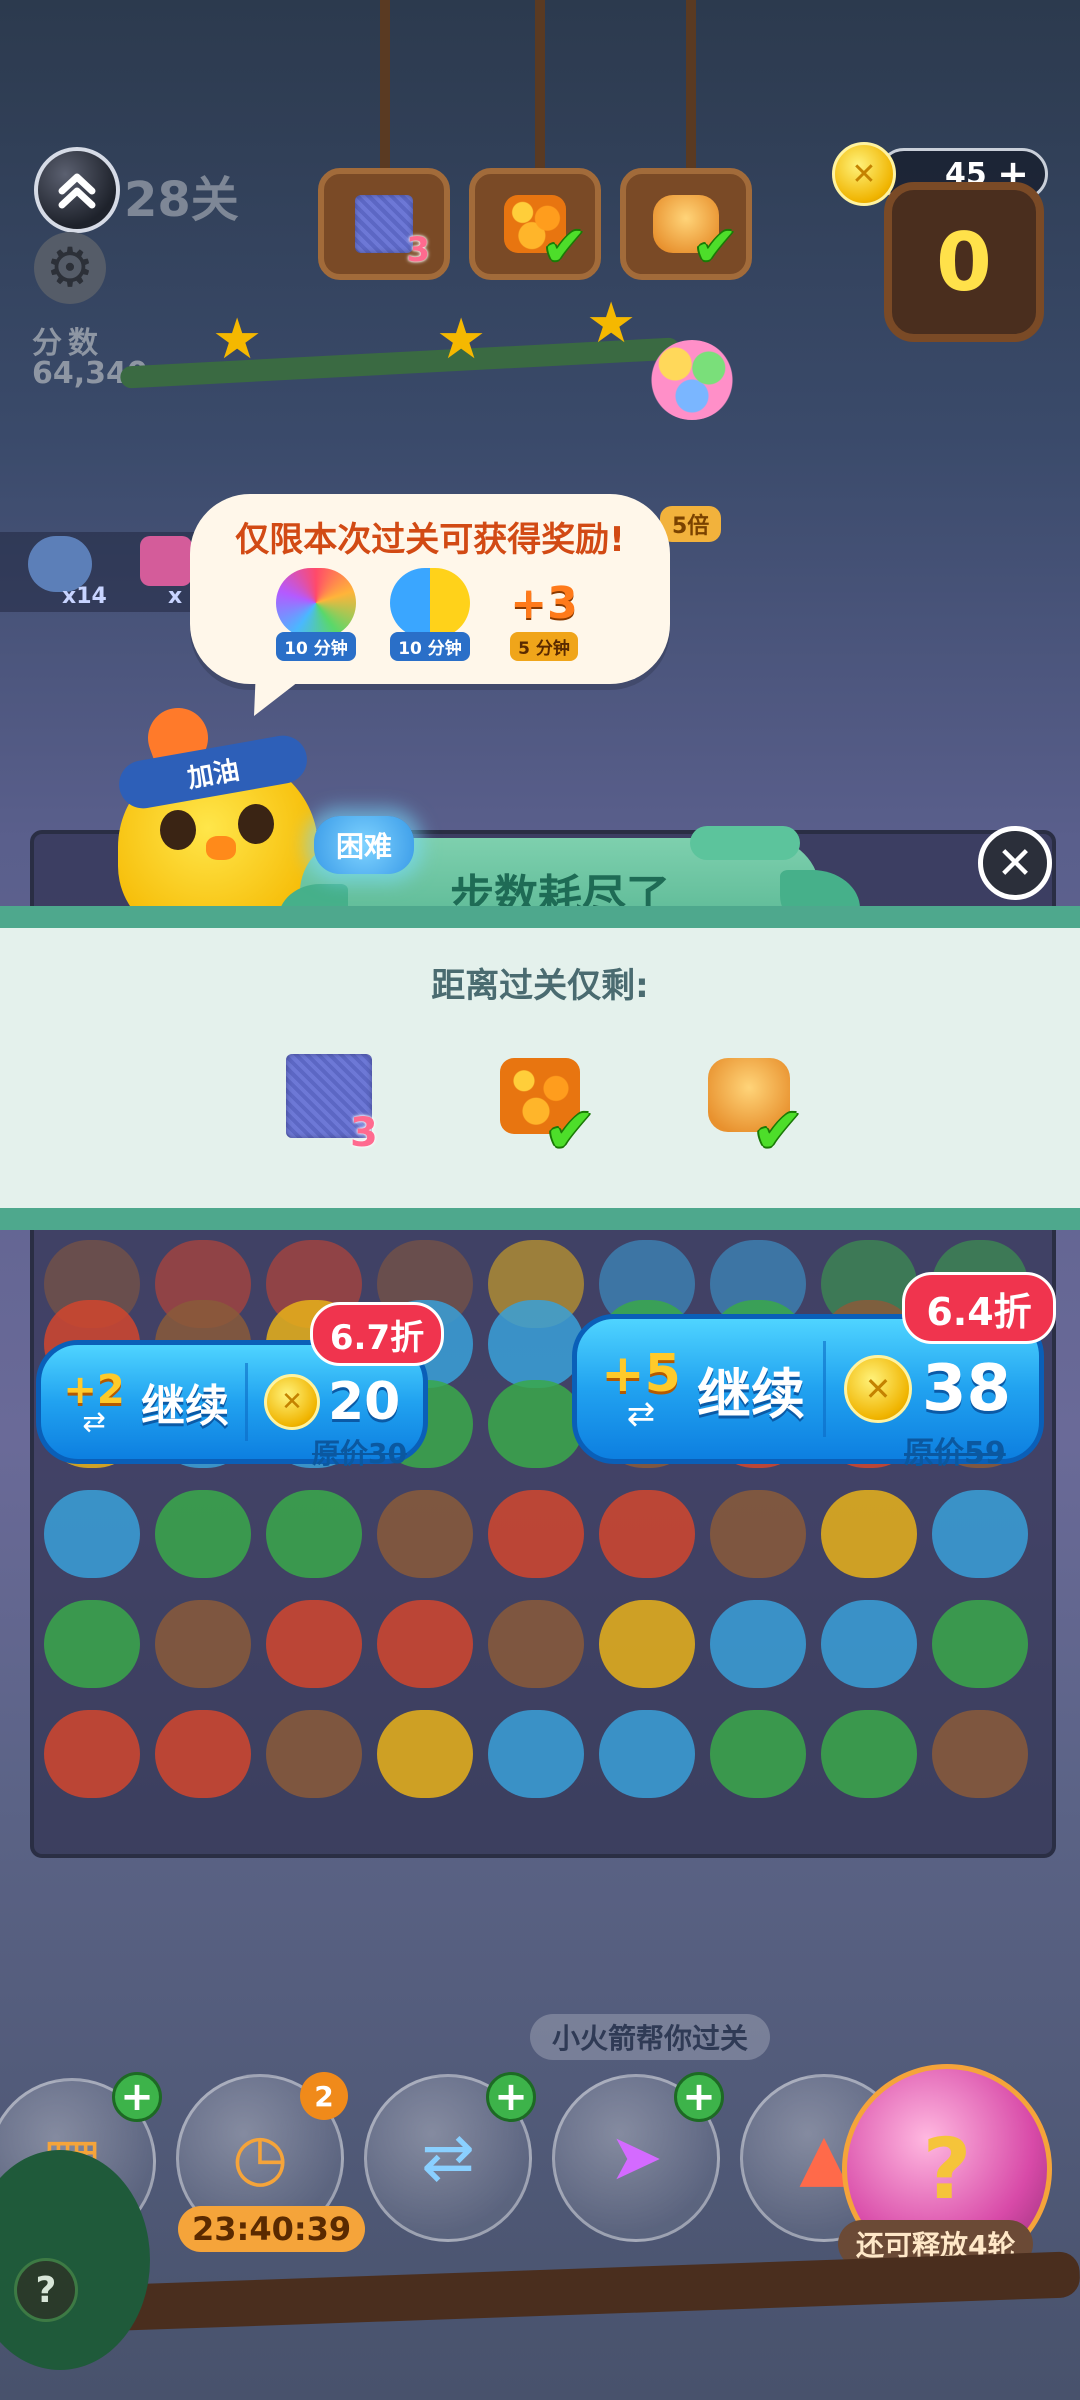 Image resolution: width=1080 pixels, height=2400 pixels. I want to click on bottom-vine, so click(540, 2293).